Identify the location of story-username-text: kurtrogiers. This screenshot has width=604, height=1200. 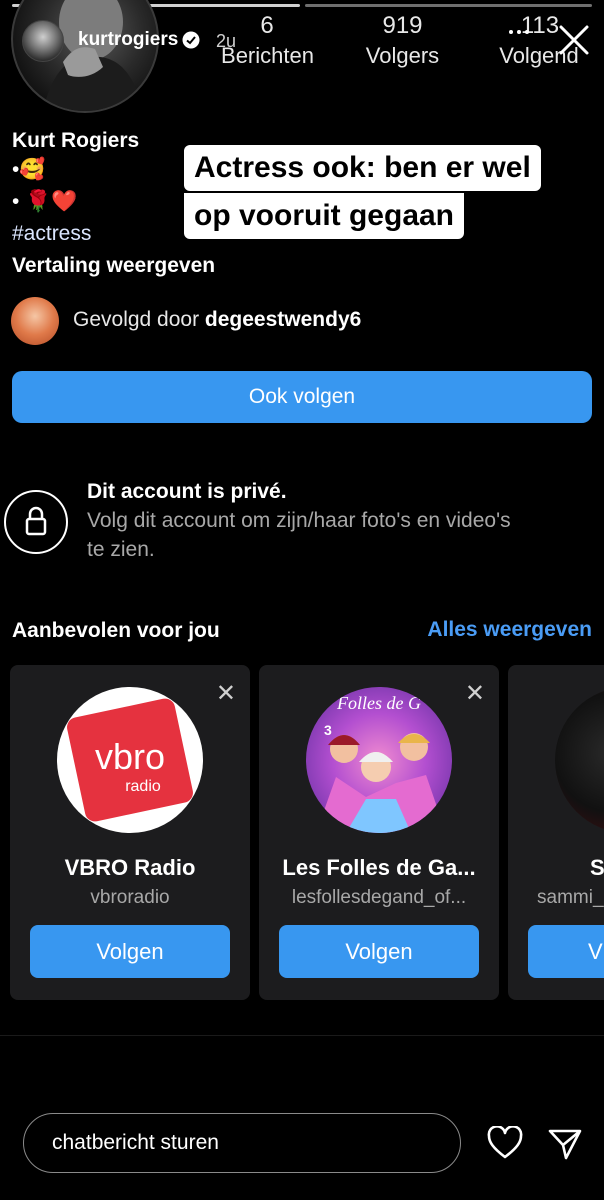
(128, 39).